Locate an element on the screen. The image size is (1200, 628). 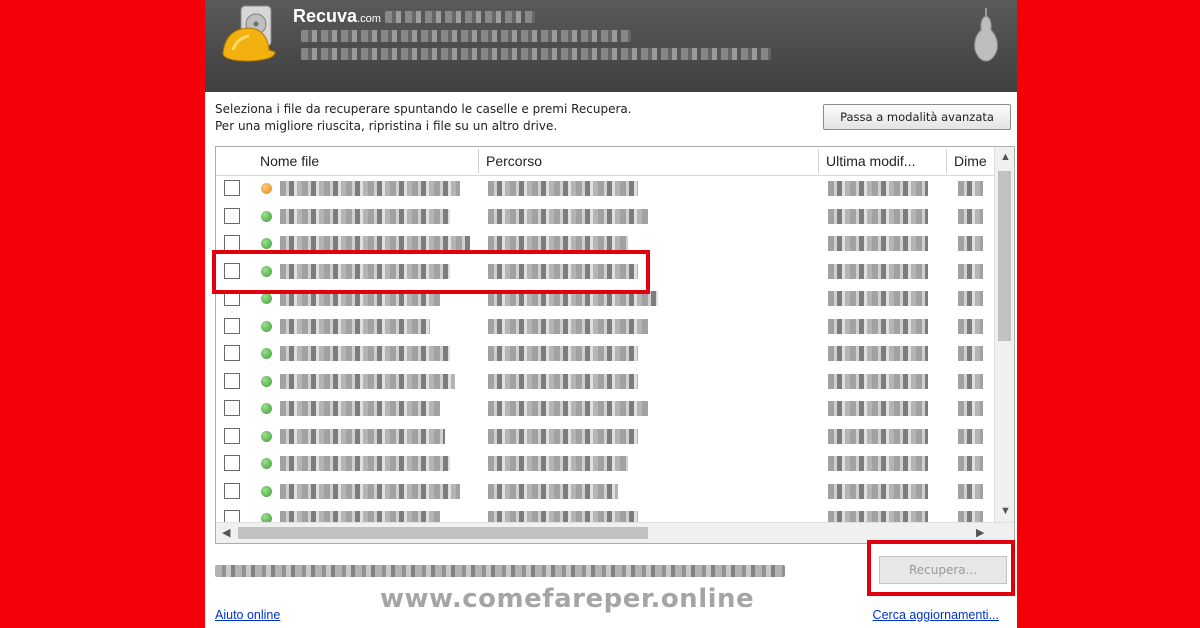
scroll-up-icon: ▲ is located at coordinates (1005, 157).